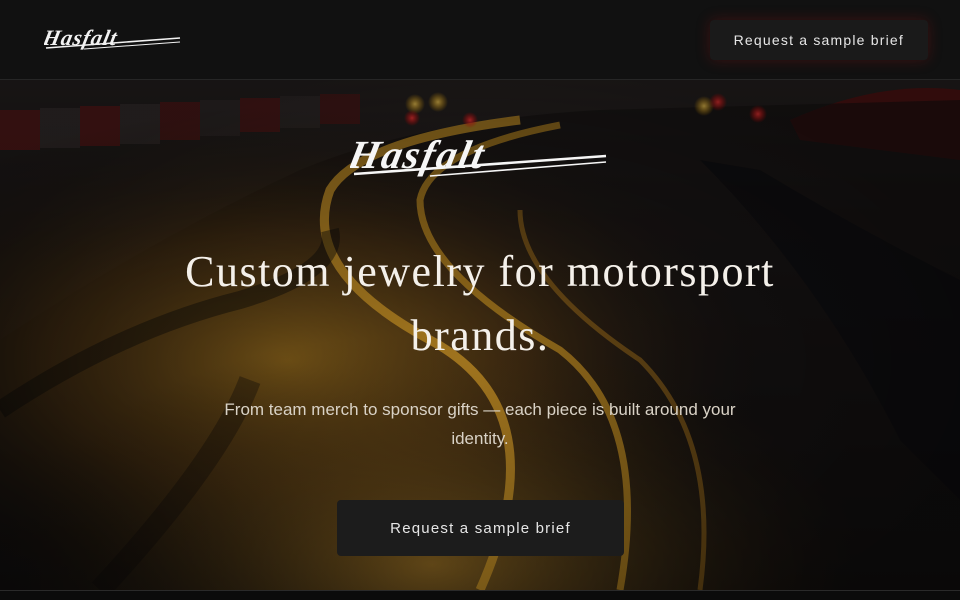 This screenshot has width=960, height=600. I want to click on request-sample-brief-button: Request a sample brief, so click(818, 39).